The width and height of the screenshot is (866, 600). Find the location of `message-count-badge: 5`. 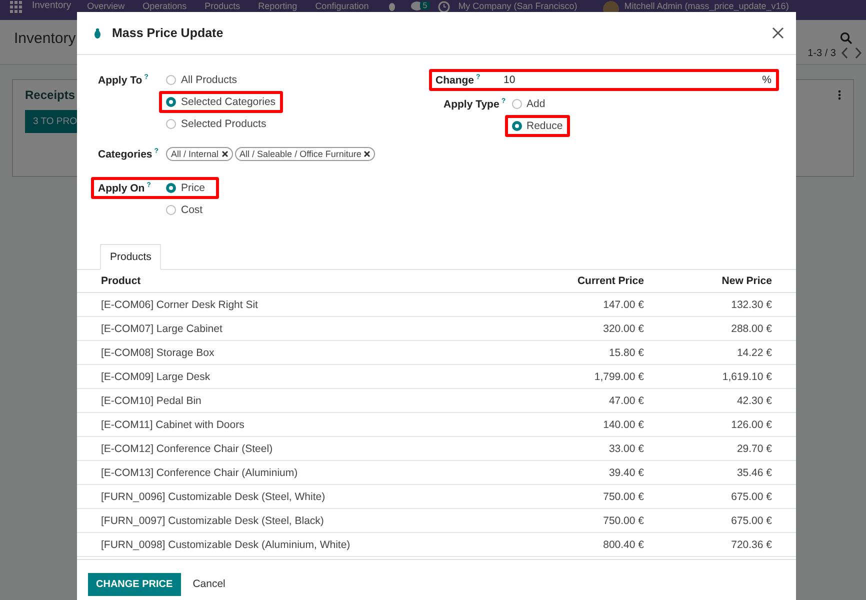

message-count-badge: 5 is located at coordinates (425, 5).